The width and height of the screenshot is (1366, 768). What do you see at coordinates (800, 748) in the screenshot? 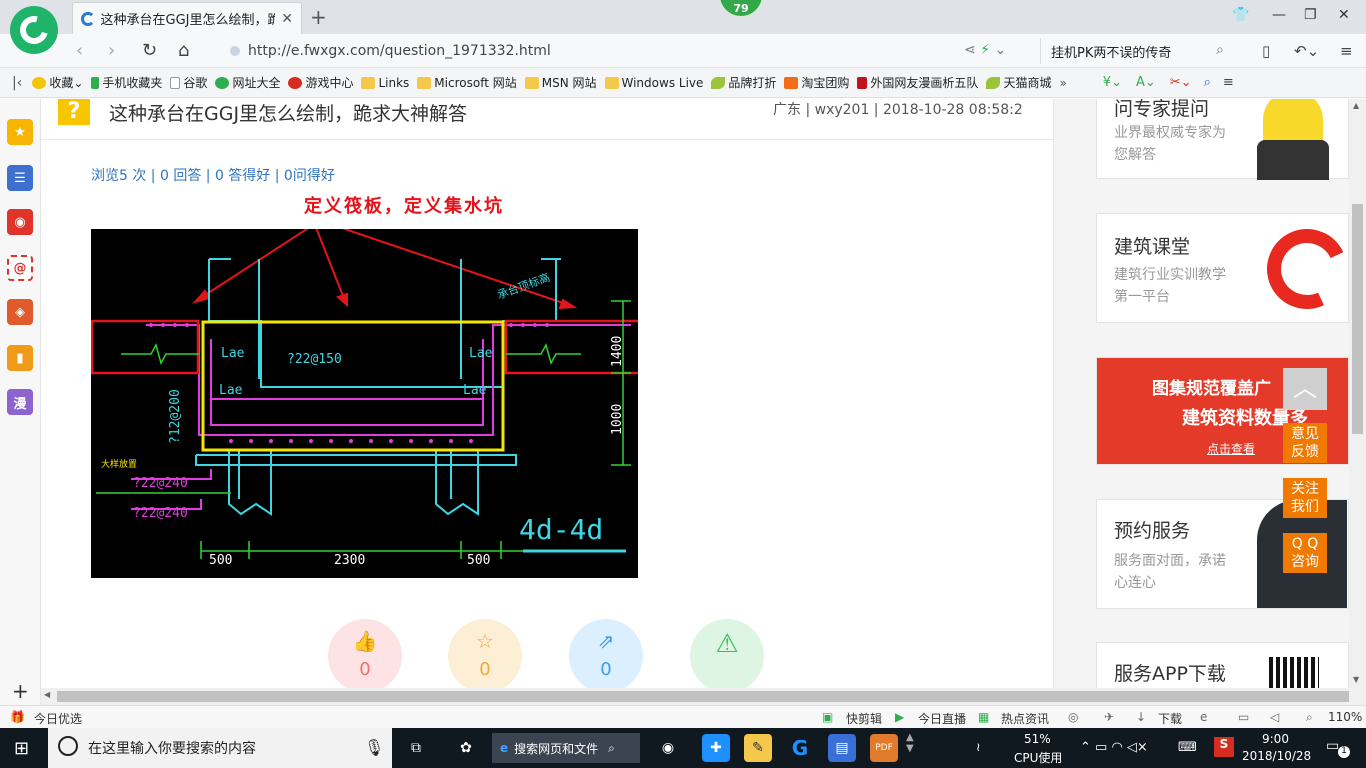
I see `g-app-icon: G` at bounding box center [800, 748].